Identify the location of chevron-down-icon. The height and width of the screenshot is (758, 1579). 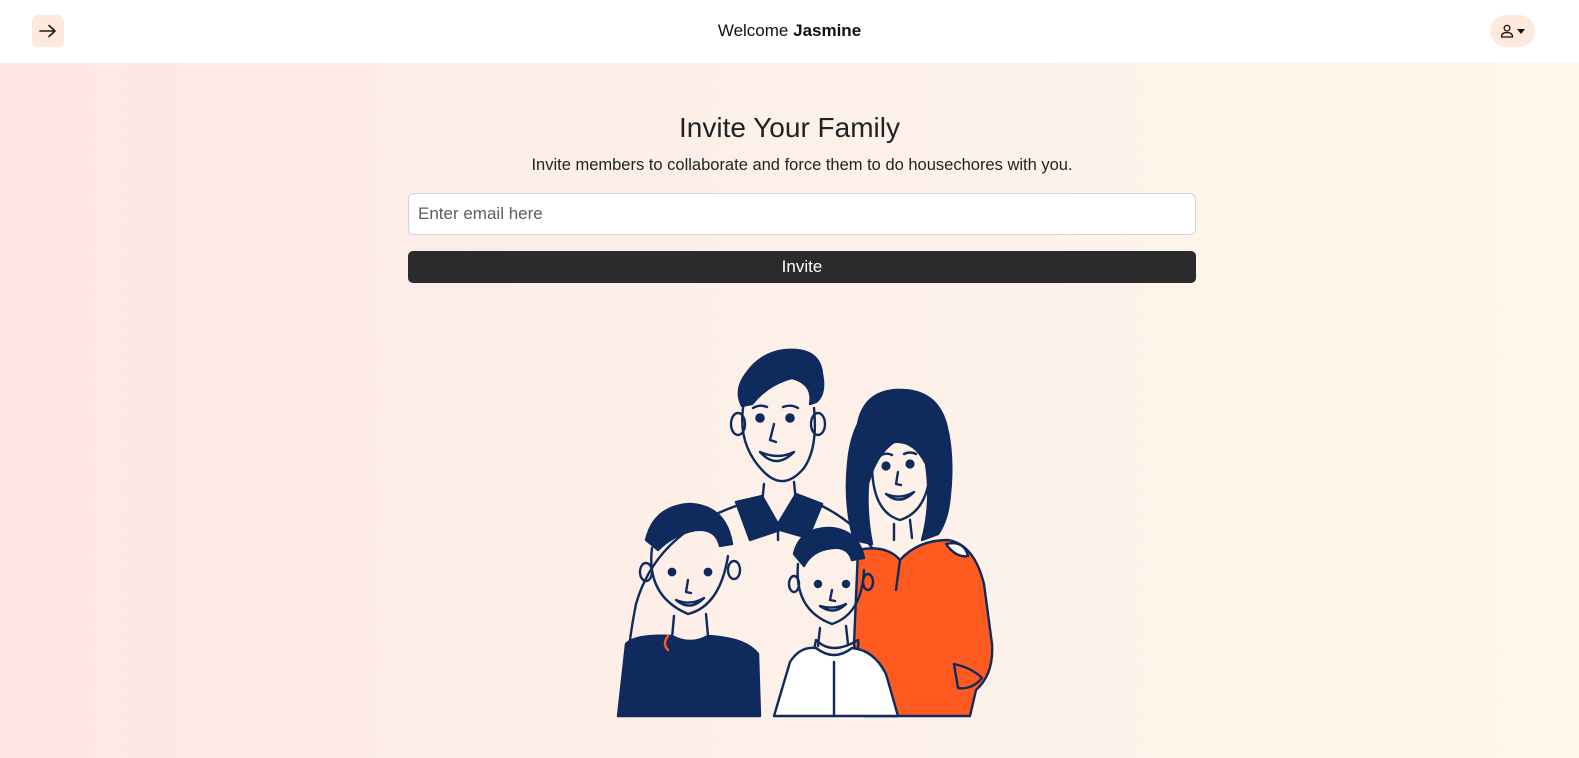
(1521, 31).